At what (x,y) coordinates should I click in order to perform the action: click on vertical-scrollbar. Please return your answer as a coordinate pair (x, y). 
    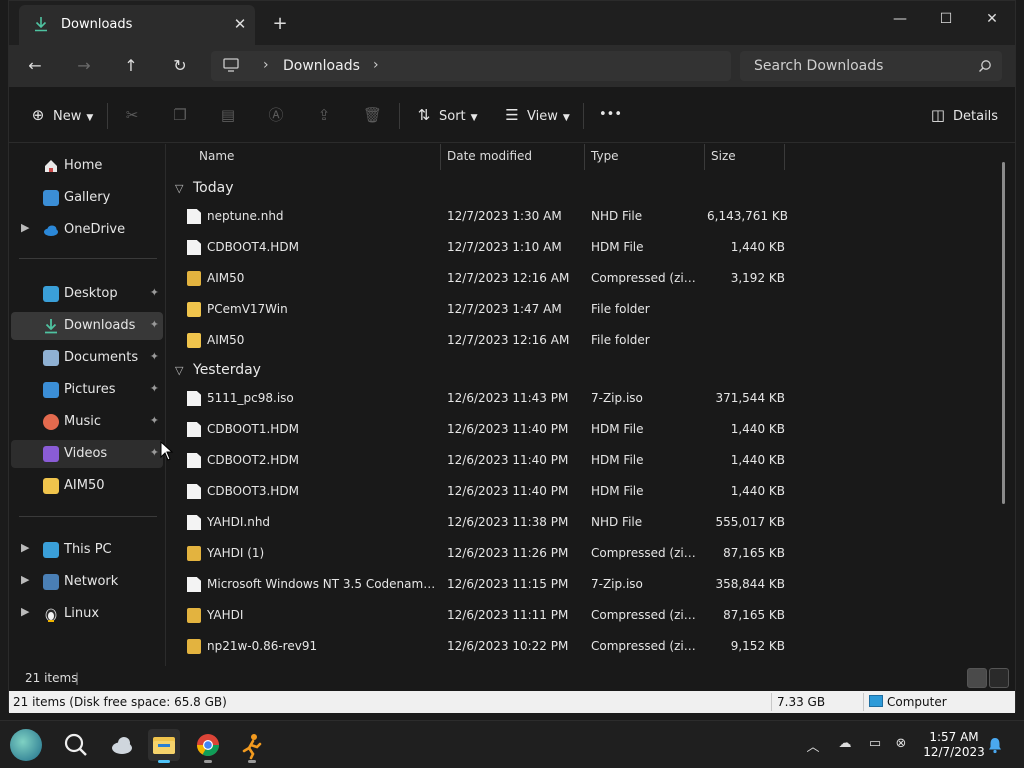
    Looking at the image, I should click on (1004, 406).